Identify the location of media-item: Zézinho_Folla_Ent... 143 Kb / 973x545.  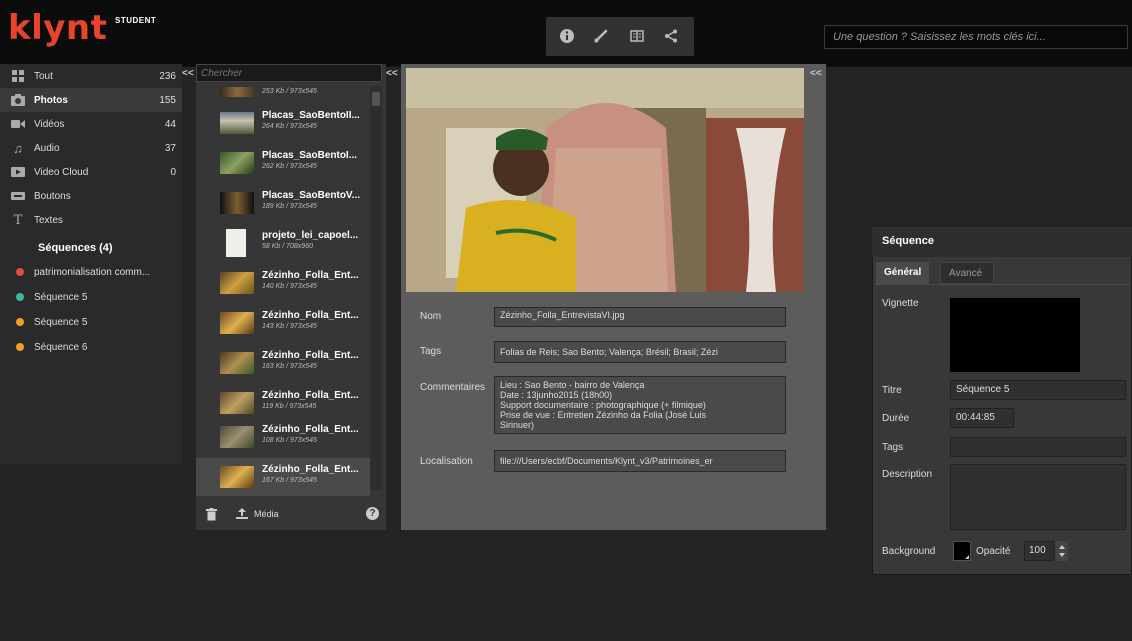
(283, 323).